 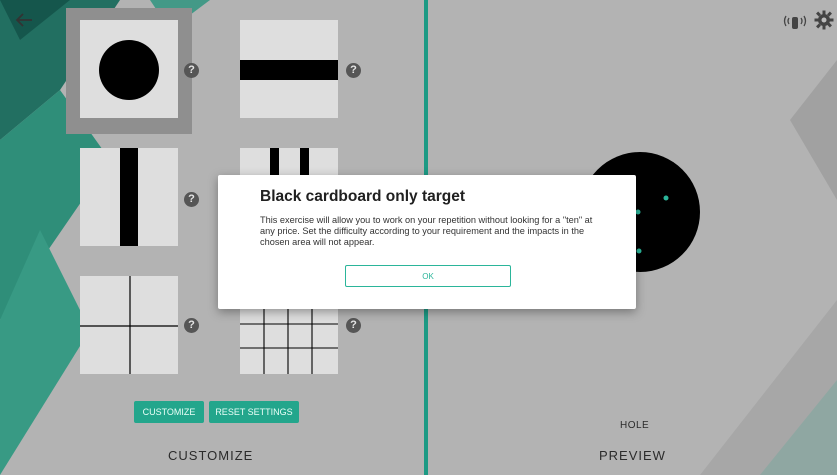 What do you see at coordinates (635, 425) in the screenshot?
I see `hole-label: HOLE` at bounding box center [635, 425].